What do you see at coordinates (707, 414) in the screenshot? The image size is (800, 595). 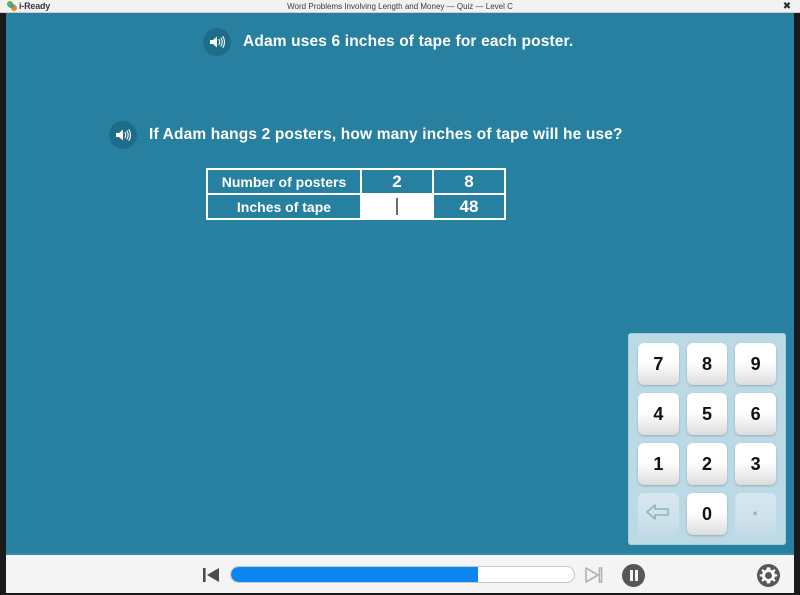 I see `numpad-key-5: 5` at bounding box center [707, 414].